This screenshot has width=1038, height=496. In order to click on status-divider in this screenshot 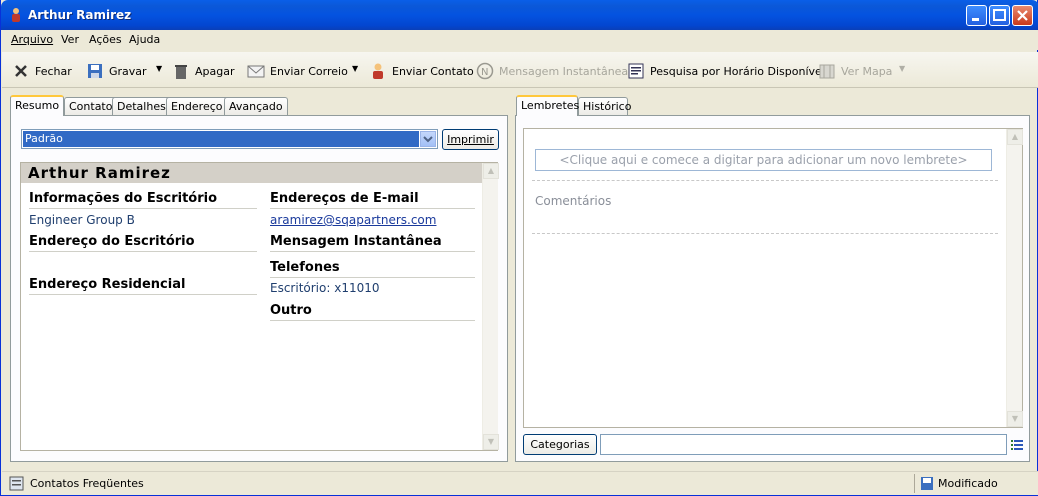, I will do `click(914, 483)`.